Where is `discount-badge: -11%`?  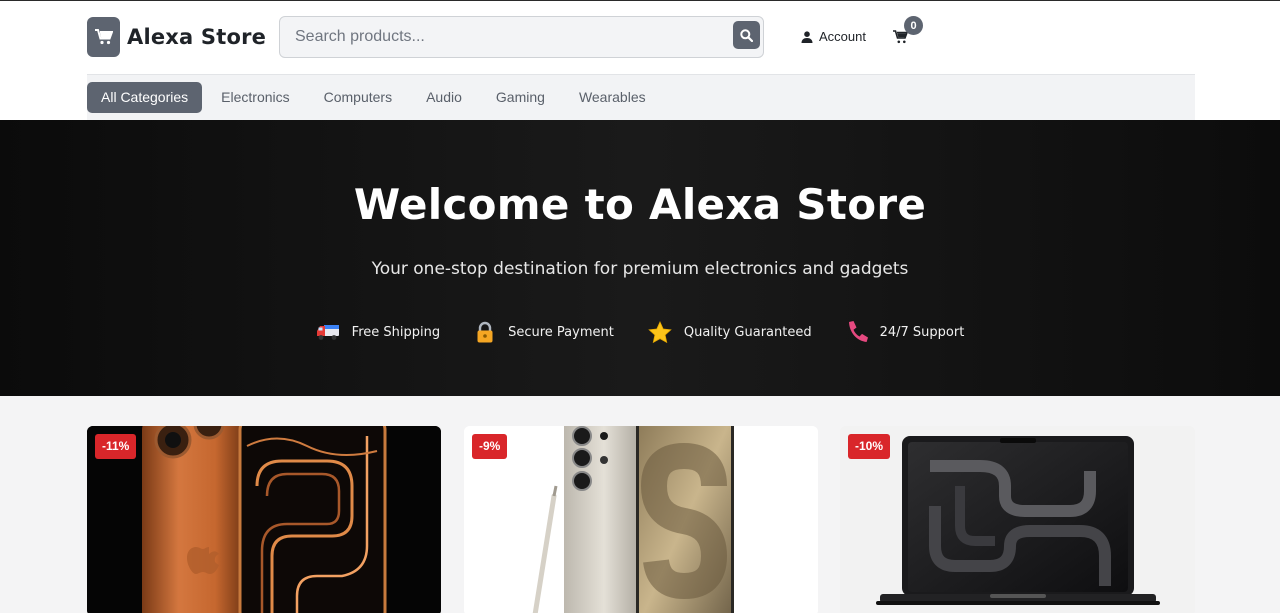 discount-badge: -11% is located at coordinates (116, 446).